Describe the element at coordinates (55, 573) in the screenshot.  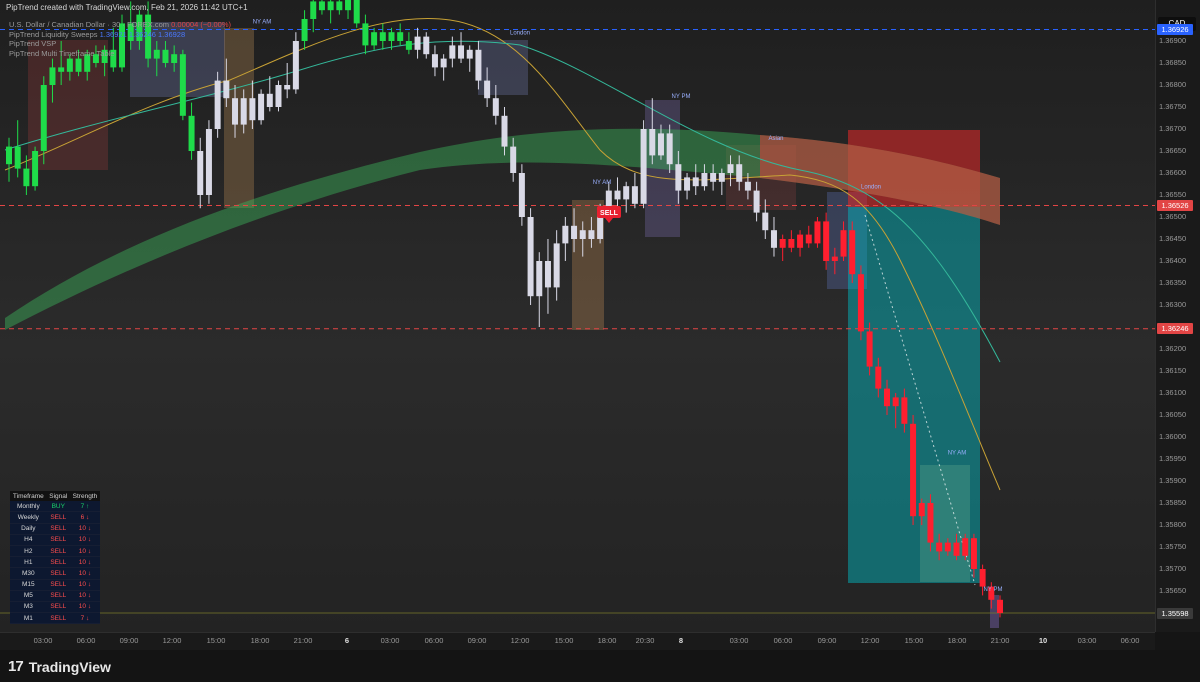
I see `mtf-row: M30 SELL 10 ↓` at that location.